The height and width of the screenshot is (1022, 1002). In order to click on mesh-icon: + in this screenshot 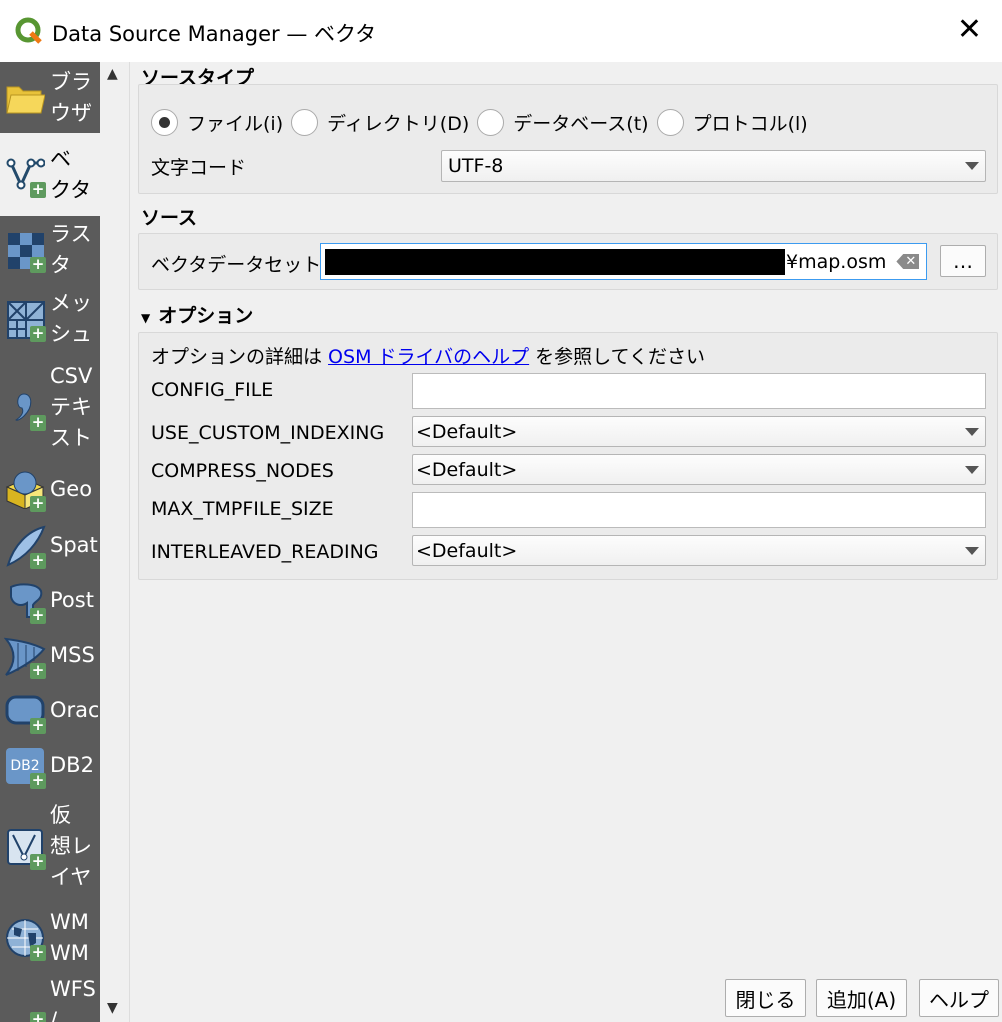, I will do `click(25, 319)`.